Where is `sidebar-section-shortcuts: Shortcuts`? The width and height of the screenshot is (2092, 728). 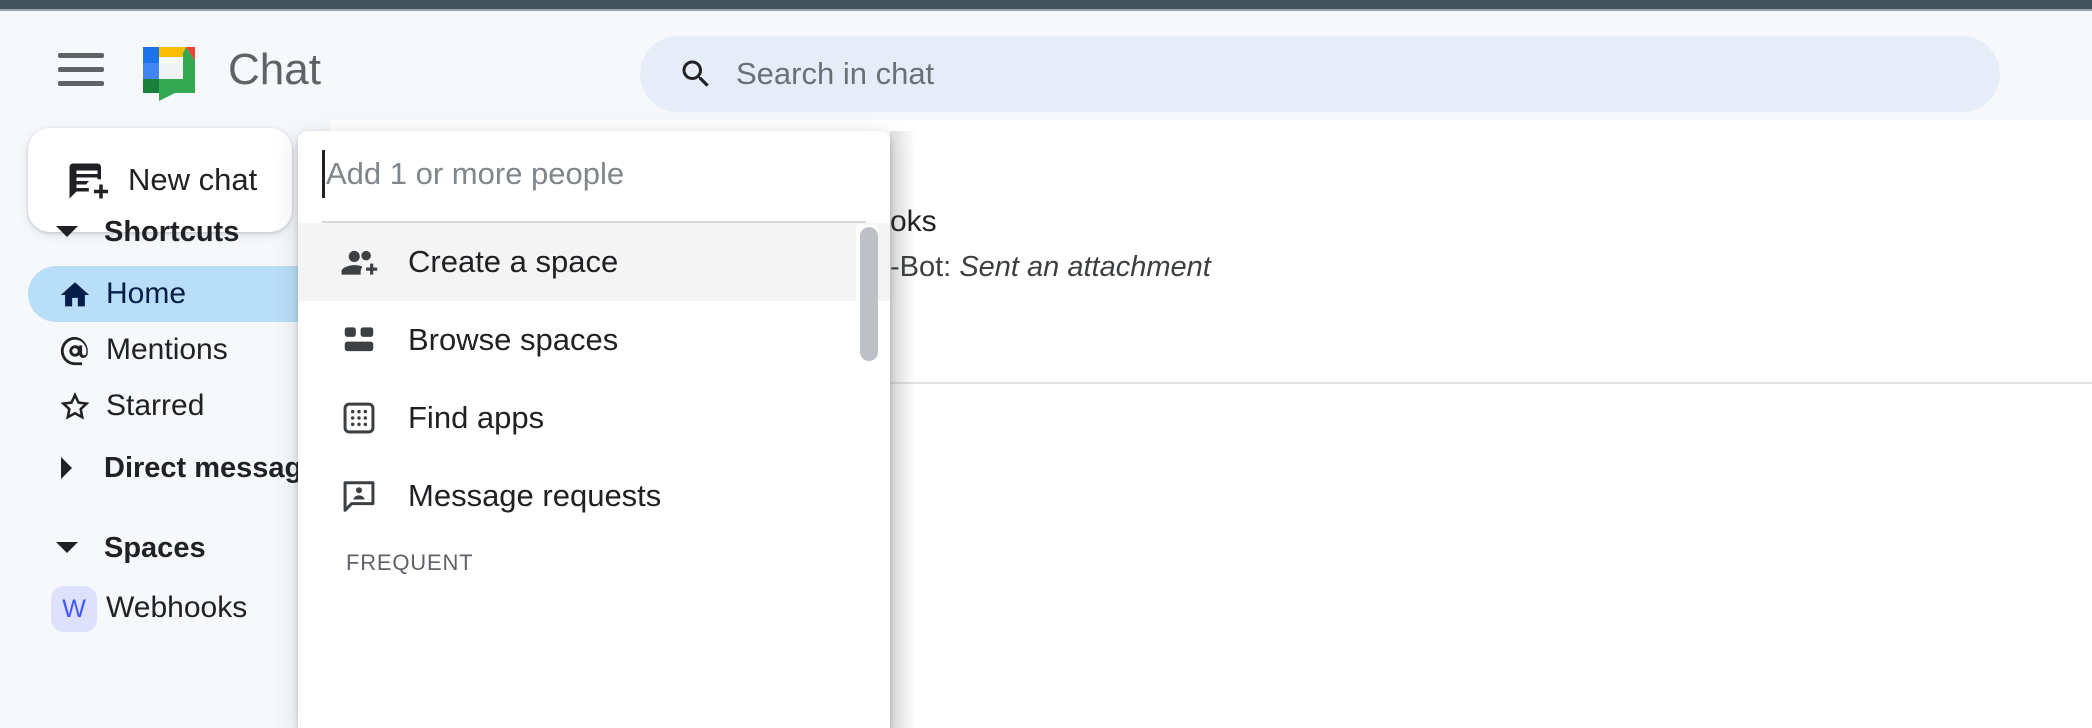
sidebar-section-shortcuts: Shortcuts is located at coordinates (165, 232).